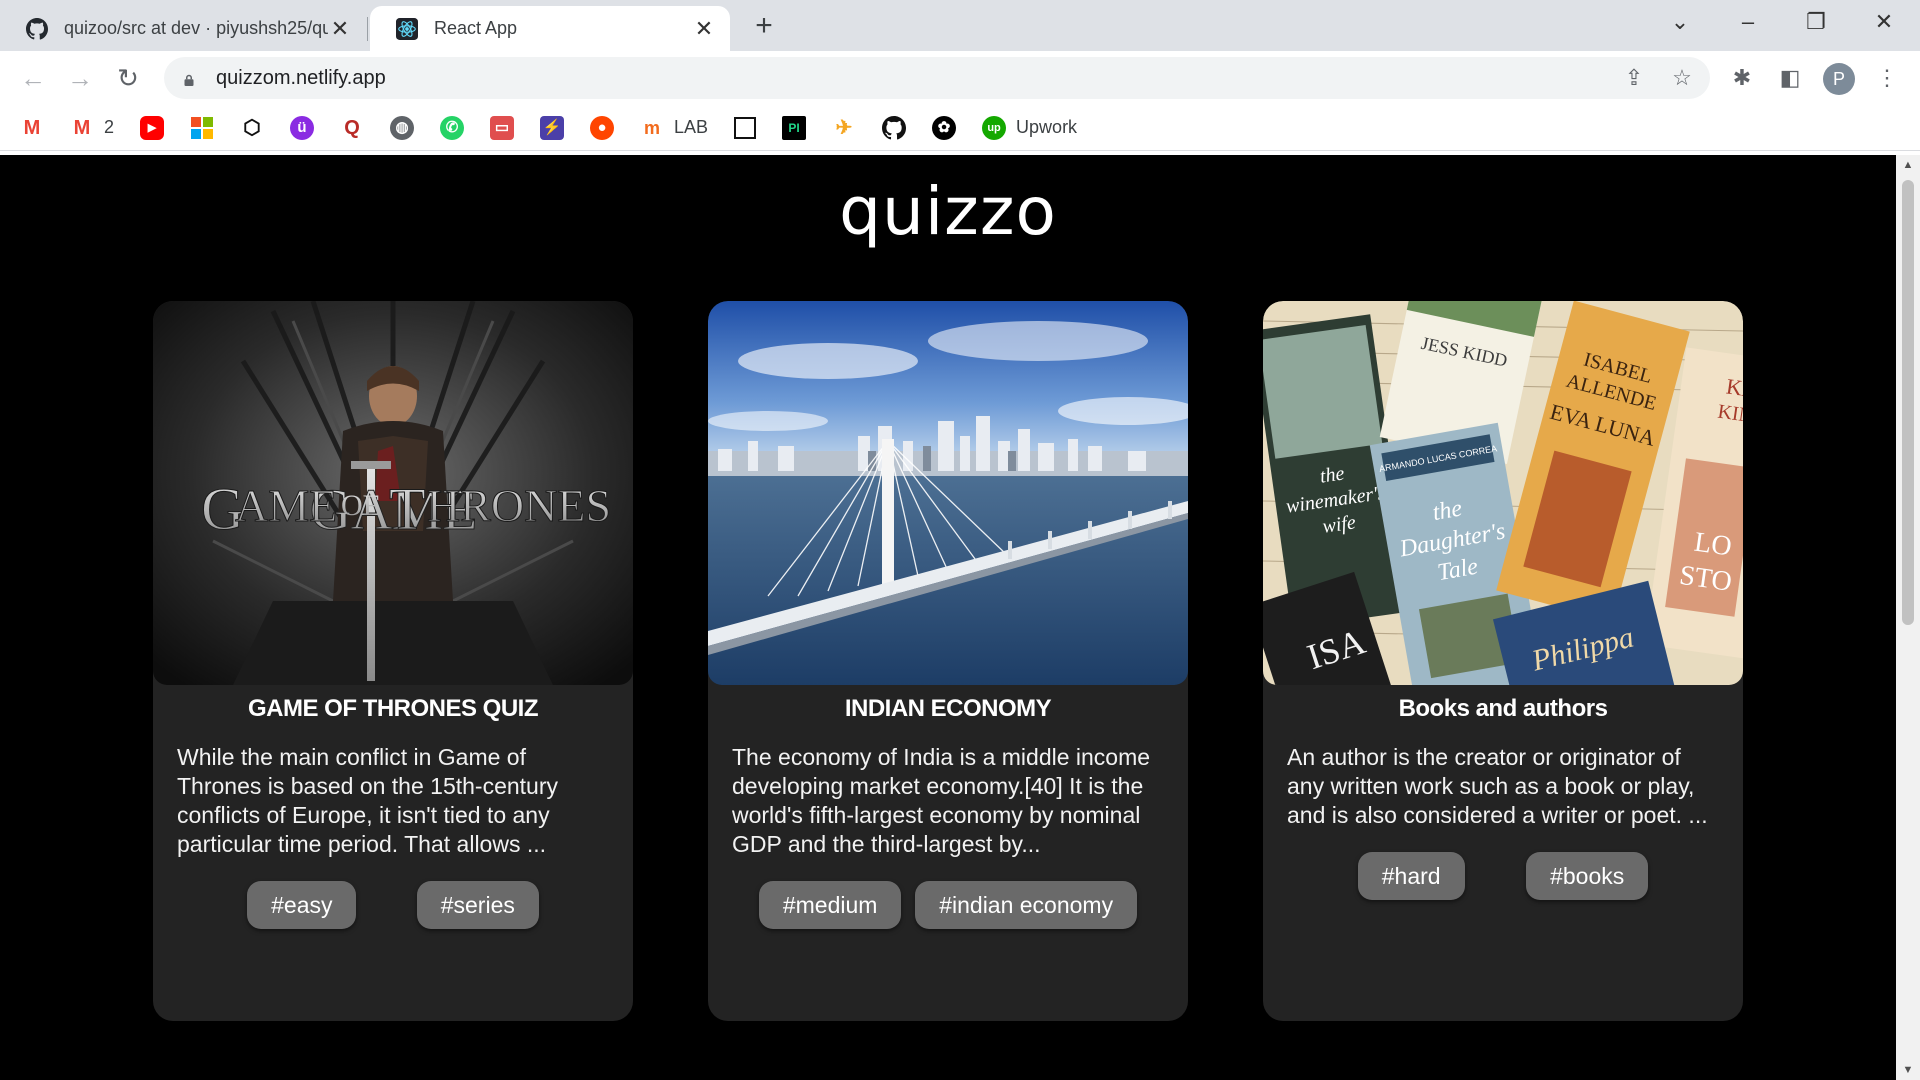 The image size is (1920, 1080). I want to click on microsoft-icon, so click(202, 127).